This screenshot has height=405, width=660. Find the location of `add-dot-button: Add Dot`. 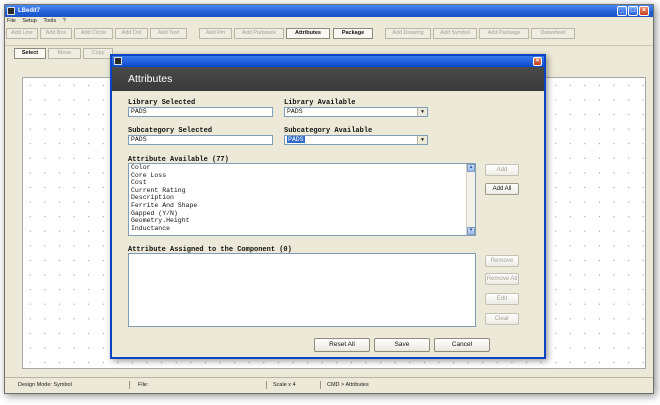

add-dot-button: Add Dot is located at coordinates (131, 33).